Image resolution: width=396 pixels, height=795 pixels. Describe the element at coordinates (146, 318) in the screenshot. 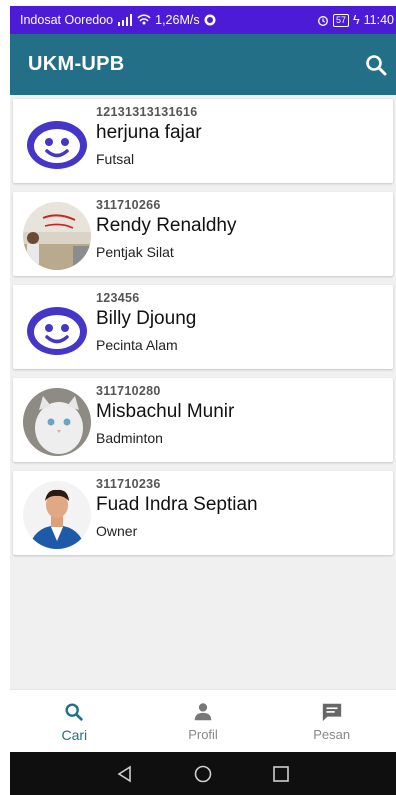

I see `member-name: Billy Djoung` at that location.